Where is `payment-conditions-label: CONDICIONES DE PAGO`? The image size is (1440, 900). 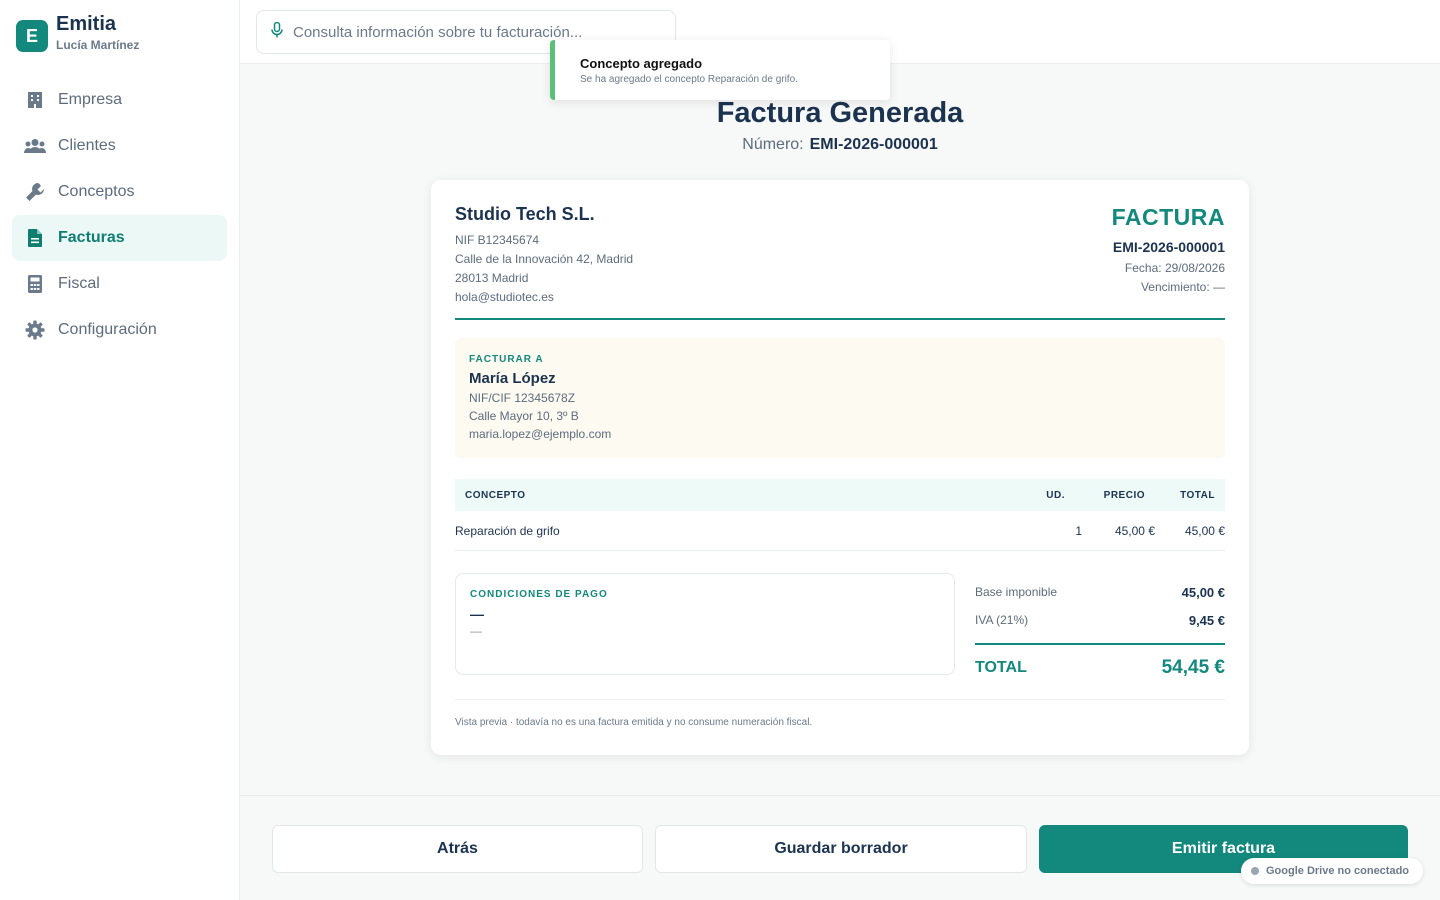 payment-conditions-label: CONDICIONES DE PAGO is located at coordinates (539, 594).